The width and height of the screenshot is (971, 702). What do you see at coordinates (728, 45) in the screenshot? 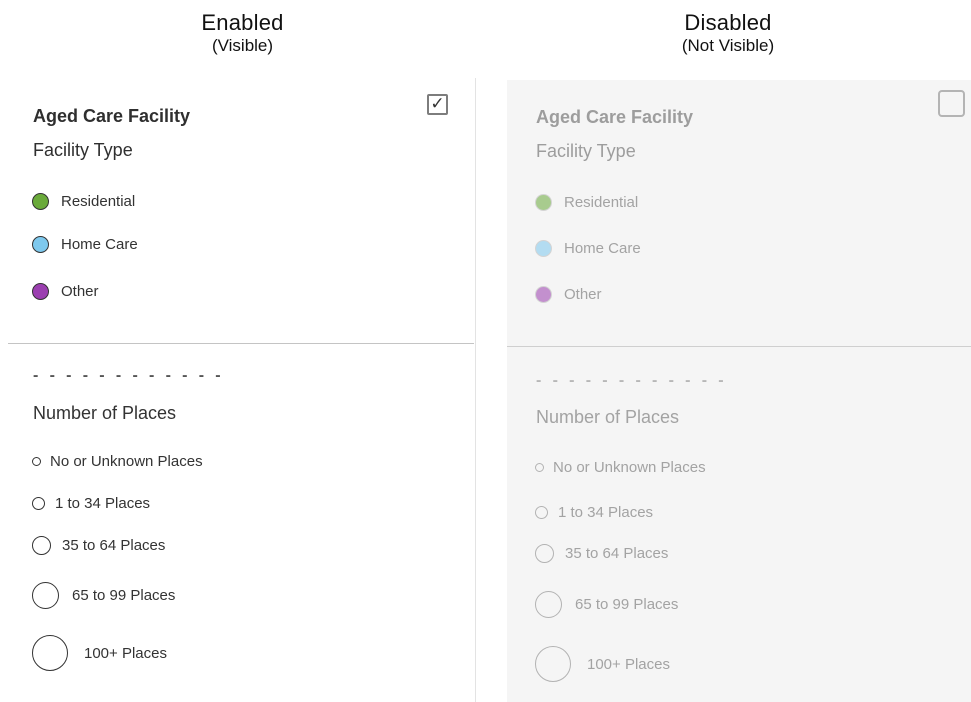
I see `disabled-subtitle: (Not Visible)` at bounding box center [728, 45].